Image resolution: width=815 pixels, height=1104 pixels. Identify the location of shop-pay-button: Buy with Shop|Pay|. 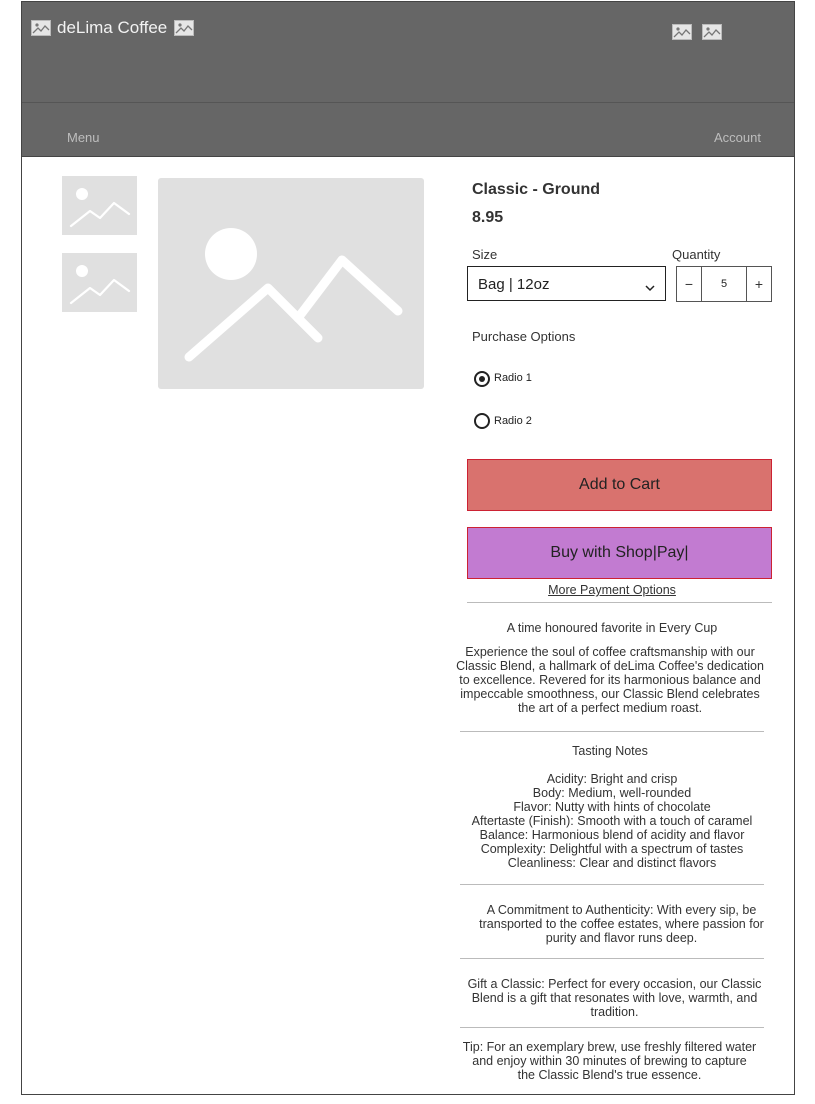
(619, 553).